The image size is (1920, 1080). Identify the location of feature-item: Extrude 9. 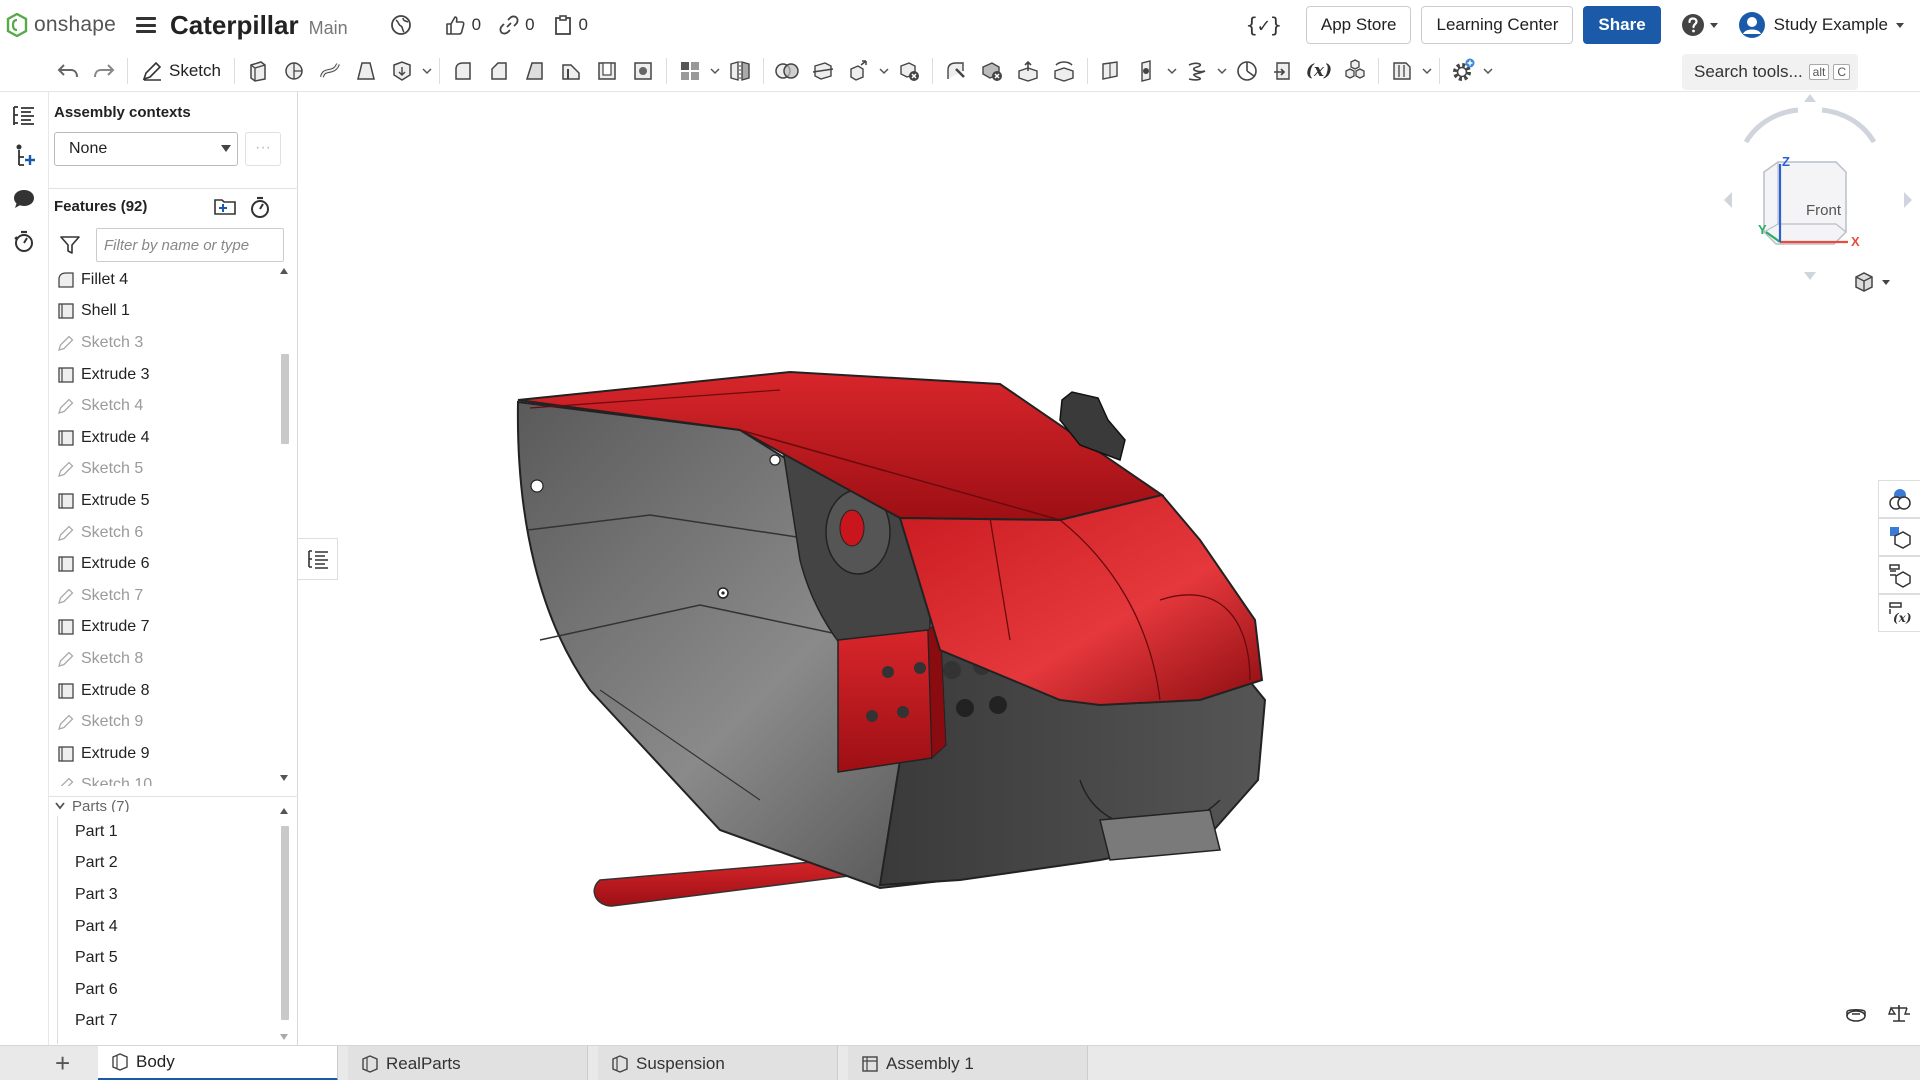
(163, 754).